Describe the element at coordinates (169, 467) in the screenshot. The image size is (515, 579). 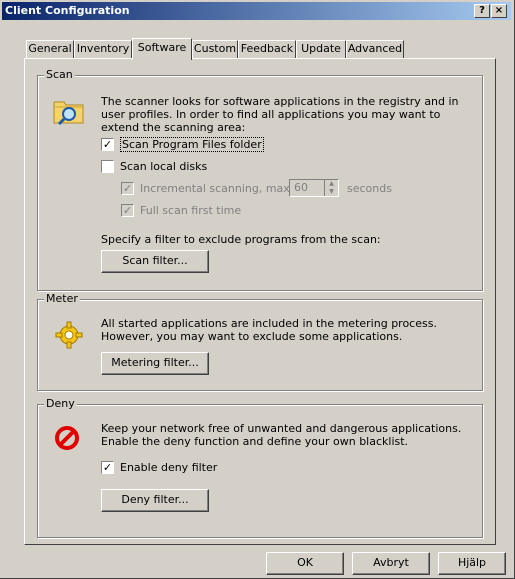
I see `enable-deny-filter-label: Enable deny filter` at that location.